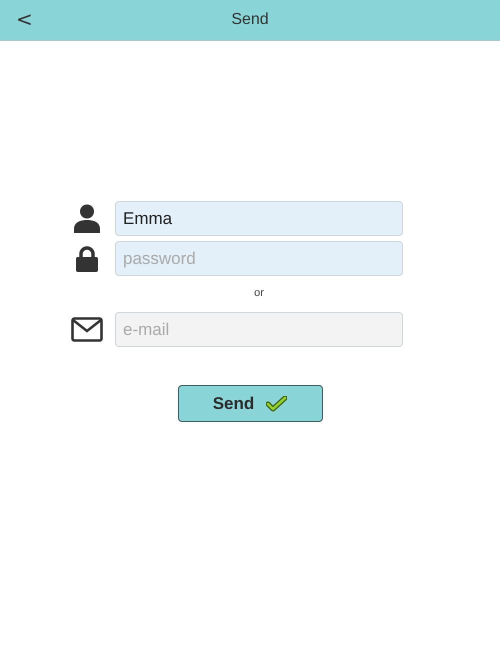  I want to click on email-field: e-mail, so click(259, 329).